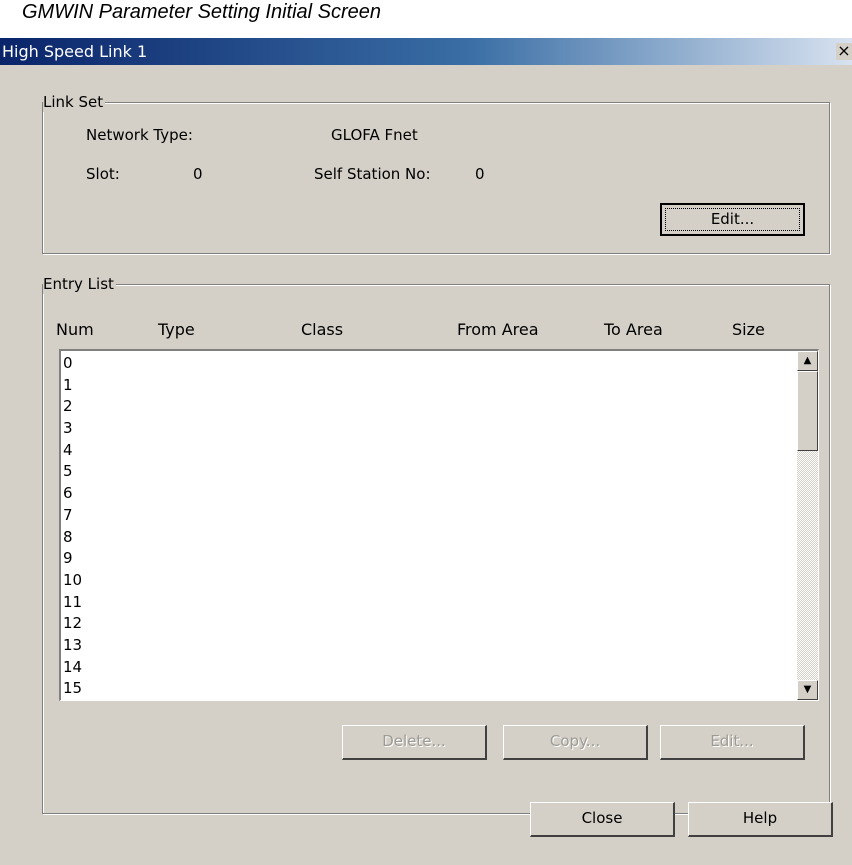  I want to click on list-item: 3, so click(72, 429).